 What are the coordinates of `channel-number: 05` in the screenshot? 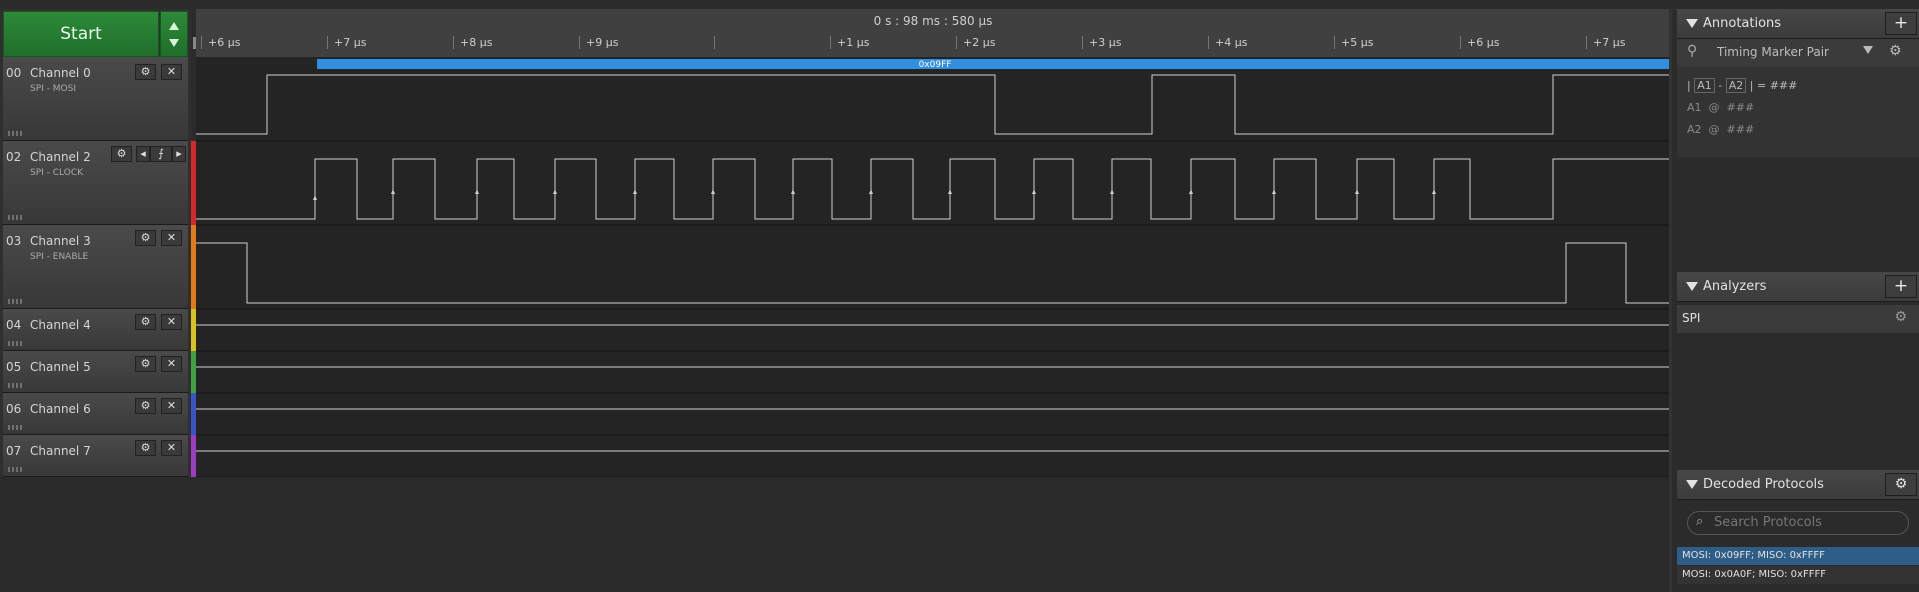 It's located at (14, 367).